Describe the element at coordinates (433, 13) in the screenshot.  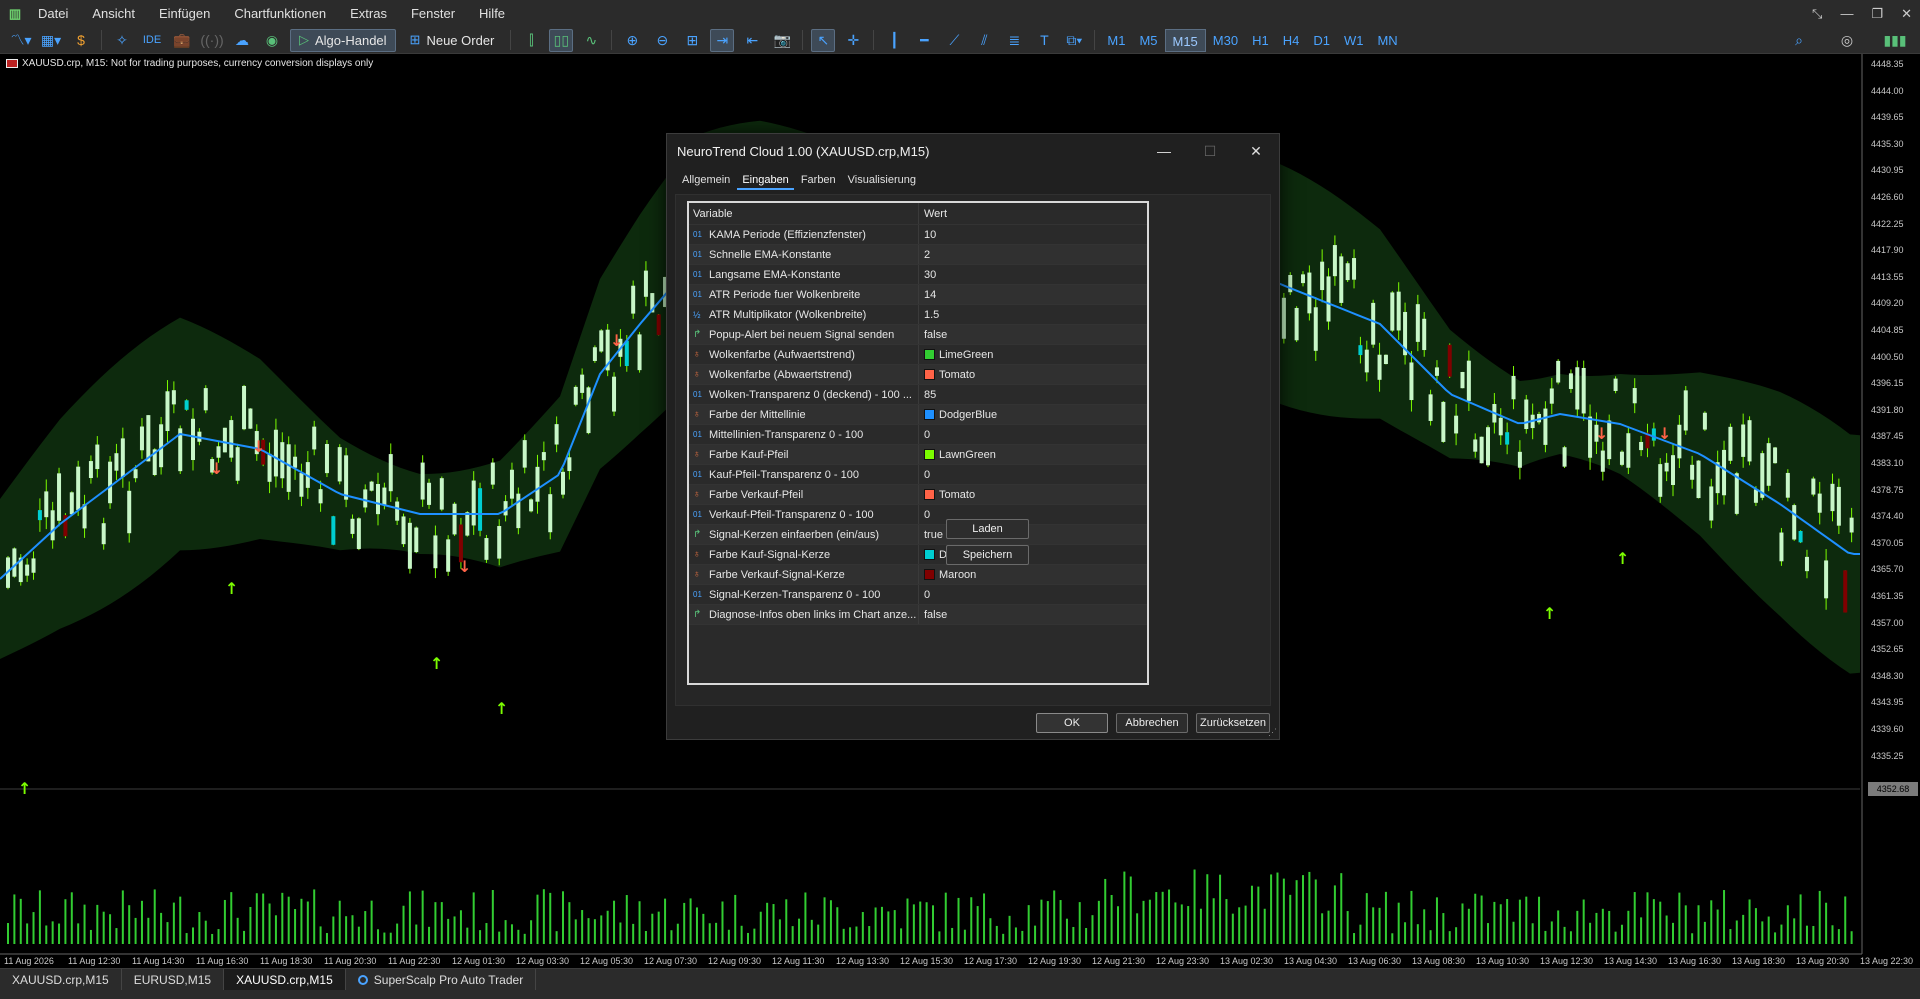
I see `menu-fenster: Fenster` at that location.